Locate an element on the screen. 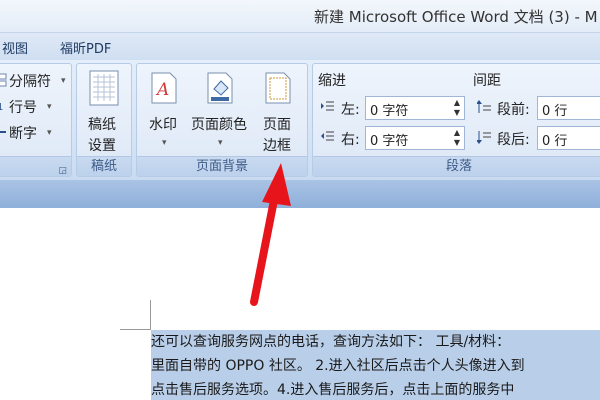 This screenshot has height=400, width=600. svg-text: 1 is located at coordinates (1, 107).